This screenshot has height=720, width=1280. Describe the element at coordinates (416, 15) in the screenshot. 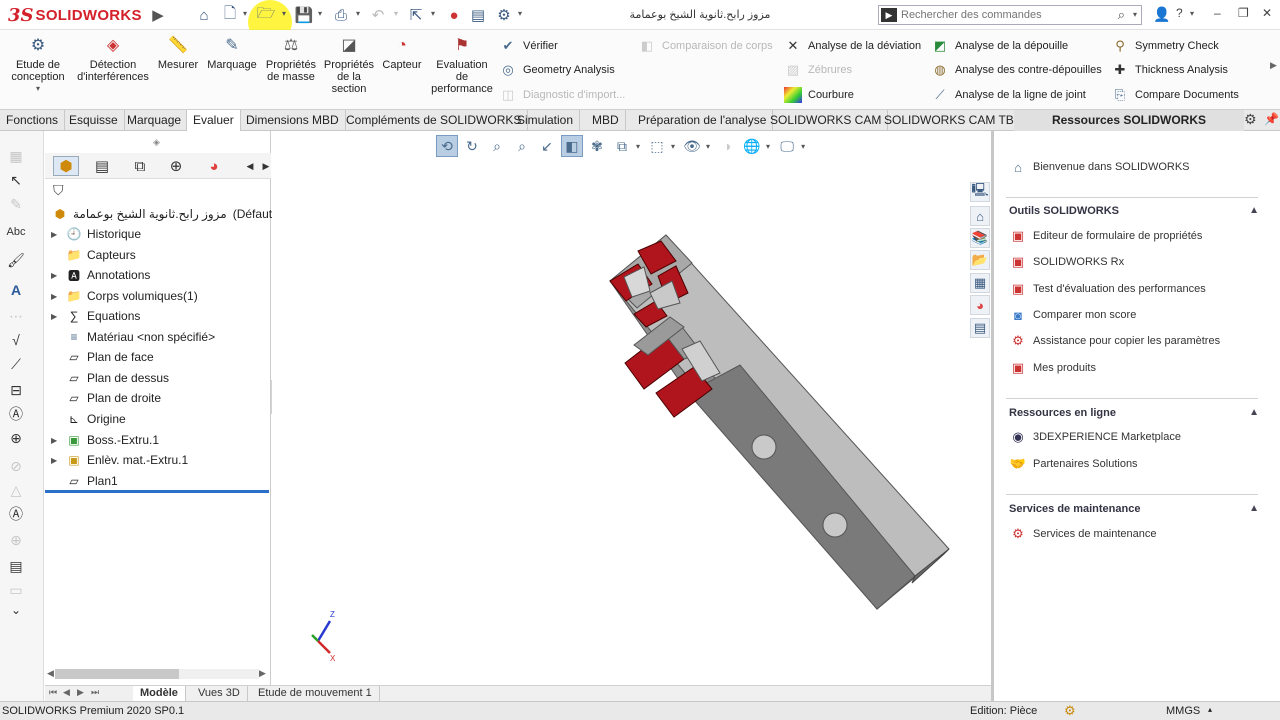

I see `select-pointer-icon: ⇱` at that location.